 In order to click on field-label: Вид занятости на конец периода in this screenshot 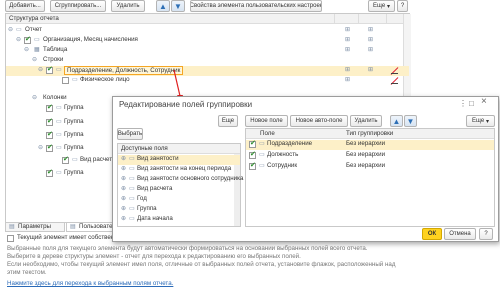, I will do `click(184, 168)`.